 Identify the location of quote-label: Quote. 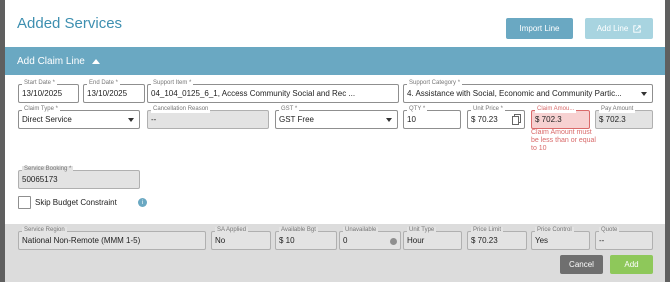
(609, 230).